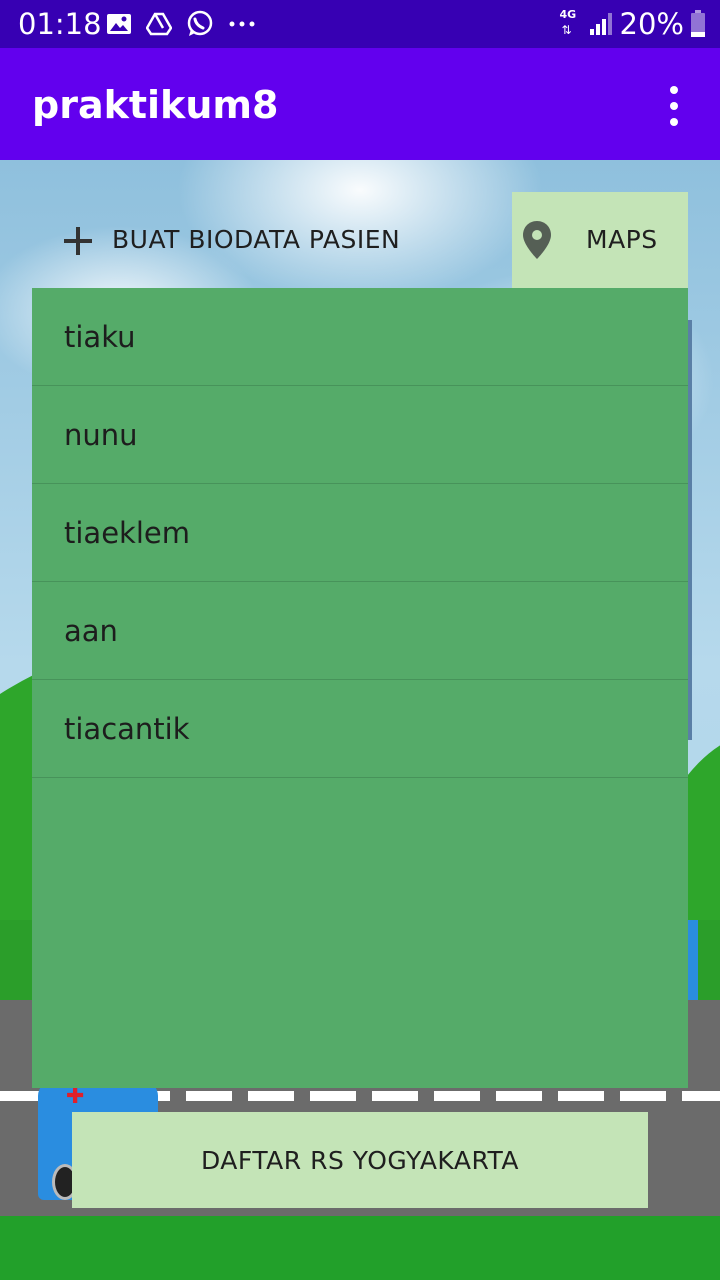  I want to click on network-type: 4G, so click(568, 14).